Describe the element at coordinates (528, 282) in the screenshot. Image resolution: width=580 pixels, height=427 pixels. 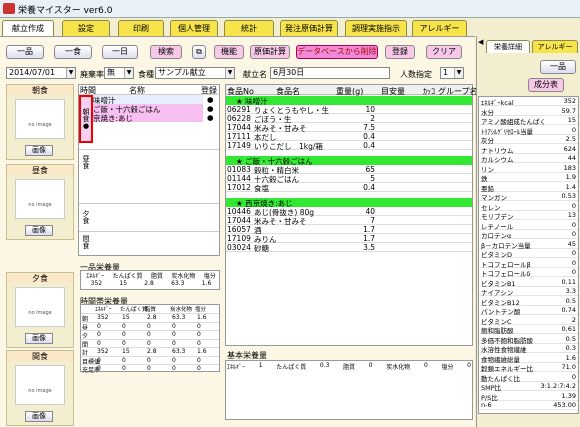
I see `nutrient-row: ビタミンB1 0.11` at that location.